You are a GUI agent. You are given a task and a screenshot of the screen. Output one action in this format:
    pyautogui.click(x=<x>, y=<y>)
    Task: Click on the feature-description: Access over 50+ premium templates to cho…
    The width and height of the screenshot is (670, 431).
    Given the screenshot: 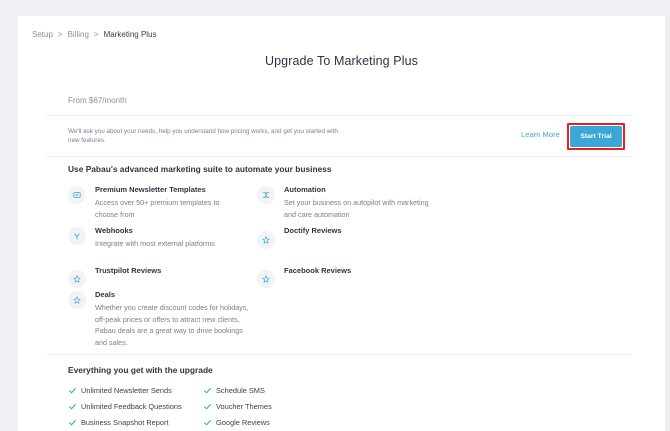 What is the action you would take?
    pyautogui.click(x=157, y=208)
    